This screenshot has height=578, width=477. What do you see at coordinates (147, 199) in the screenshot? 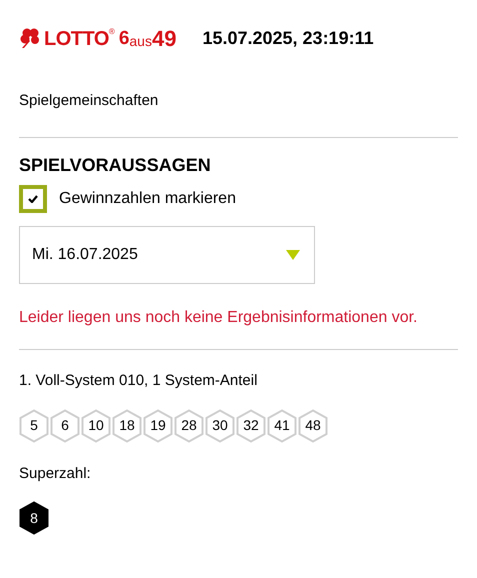
I see `checkbox-label: Gewinnzahlen markieren` at bounding box center [147, 199].